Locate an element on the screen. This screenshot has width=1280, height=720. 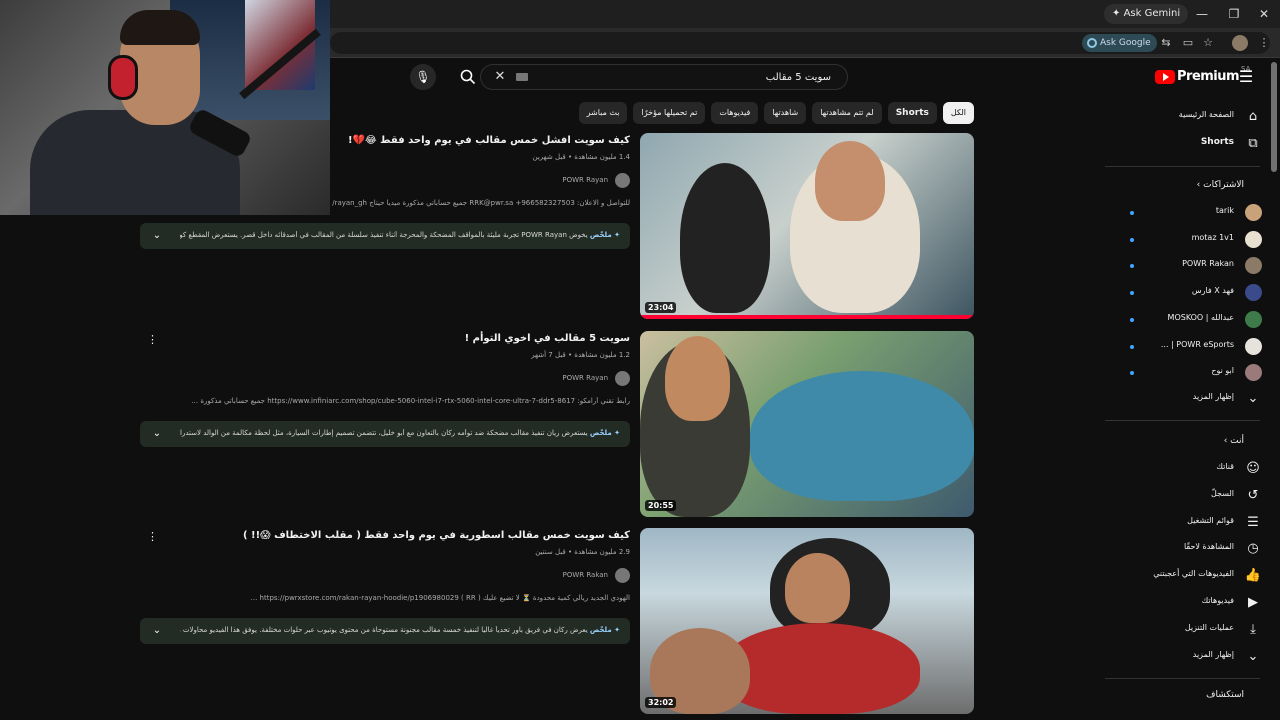
subscriptions-header-label: الاشتراكات is located at coordinates (1223, 185).